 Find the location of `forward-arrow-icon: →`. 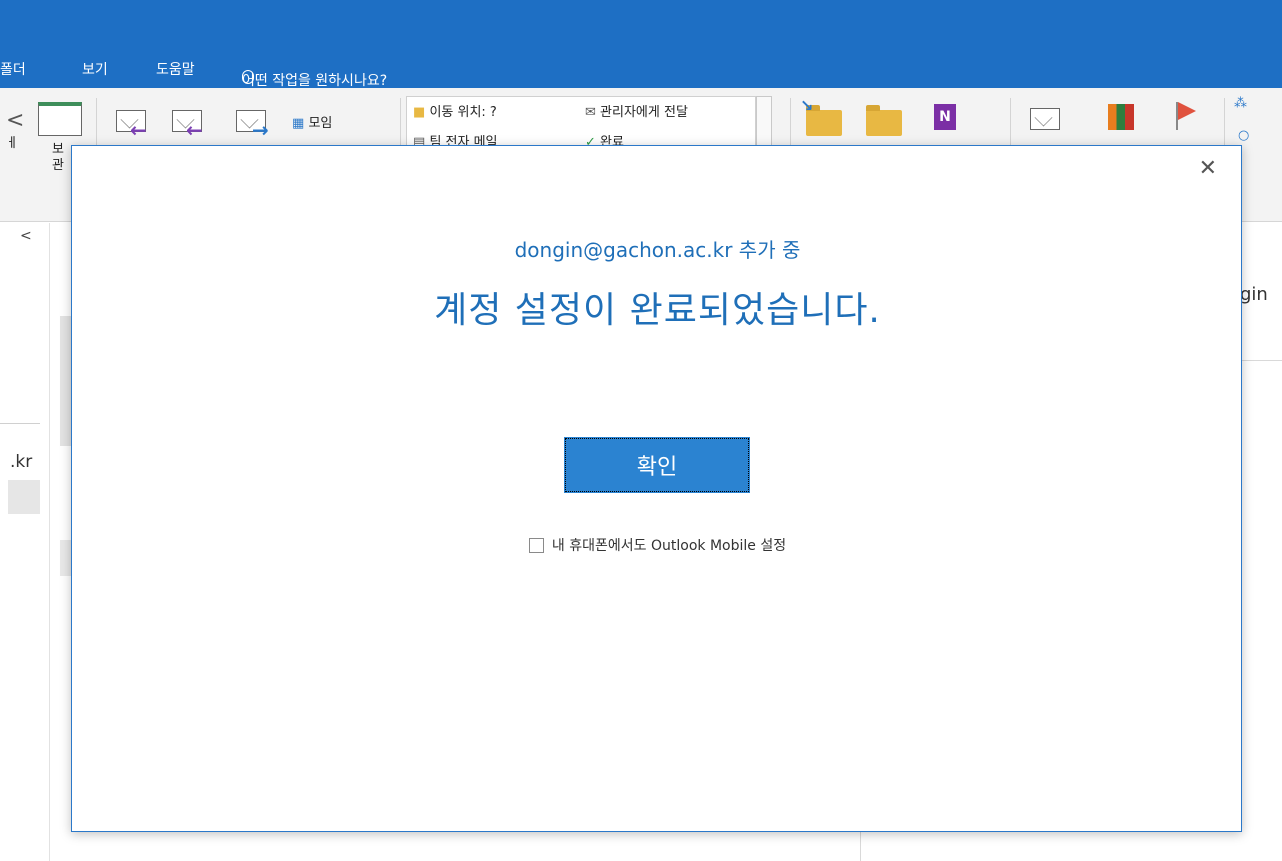

forward-arrow-icon: → is located at coordinates (260, 130).